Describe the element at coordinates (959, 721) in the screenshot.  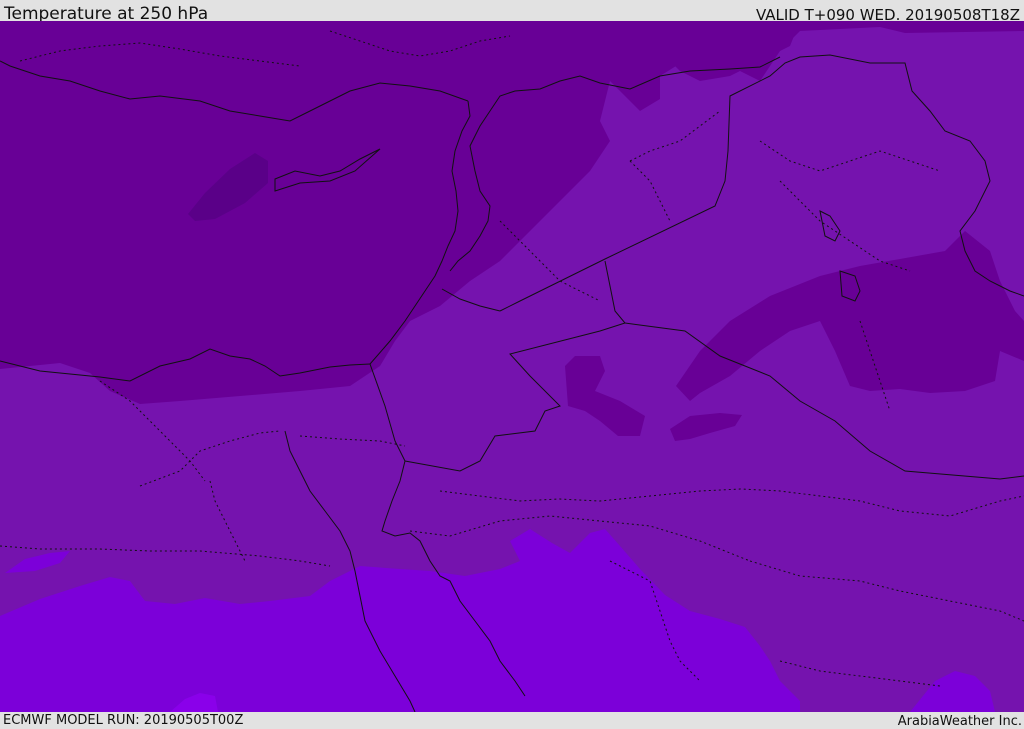
I see `credit: ArabiaWeather Inc.` at that location.